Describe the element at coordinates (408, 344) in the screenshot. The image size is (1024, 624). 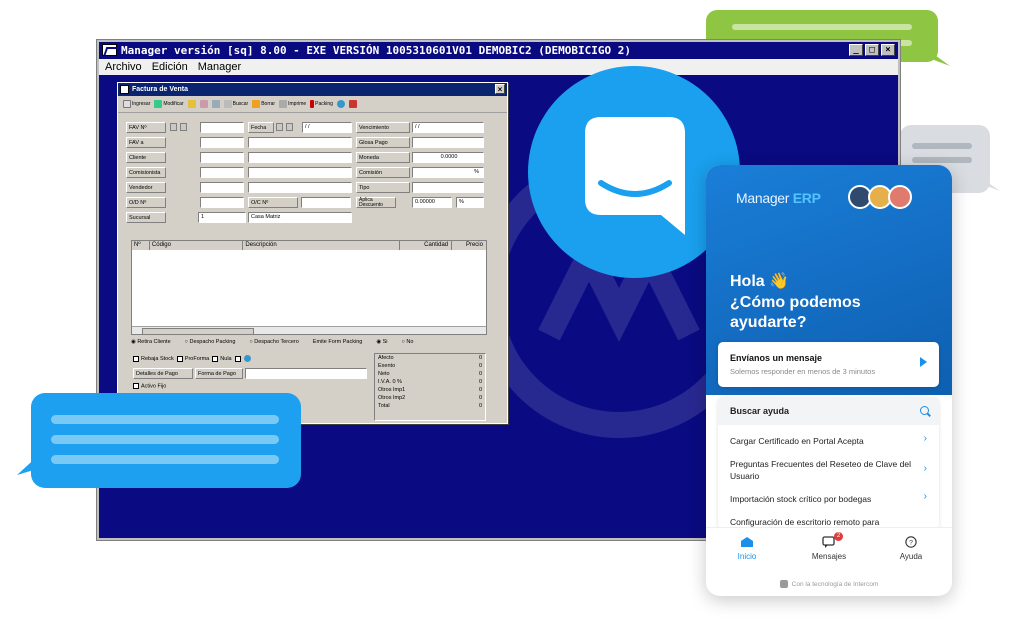
I see `radio-no: ○ No` at that location.